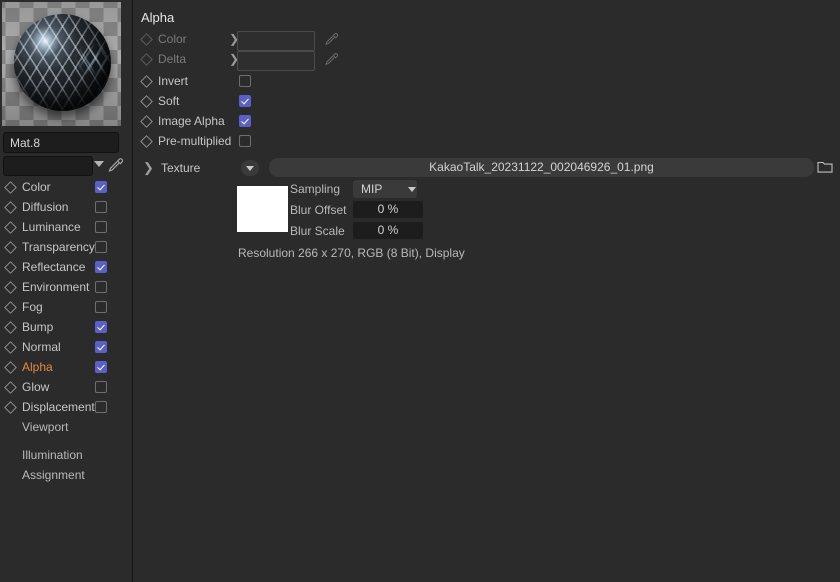 The width and height of the screenshot is (840, 582). What do you see at coordinates (101, 307) in the screenshot?
I see `channel-checkbox-fog` at bounding box center [101, 307].